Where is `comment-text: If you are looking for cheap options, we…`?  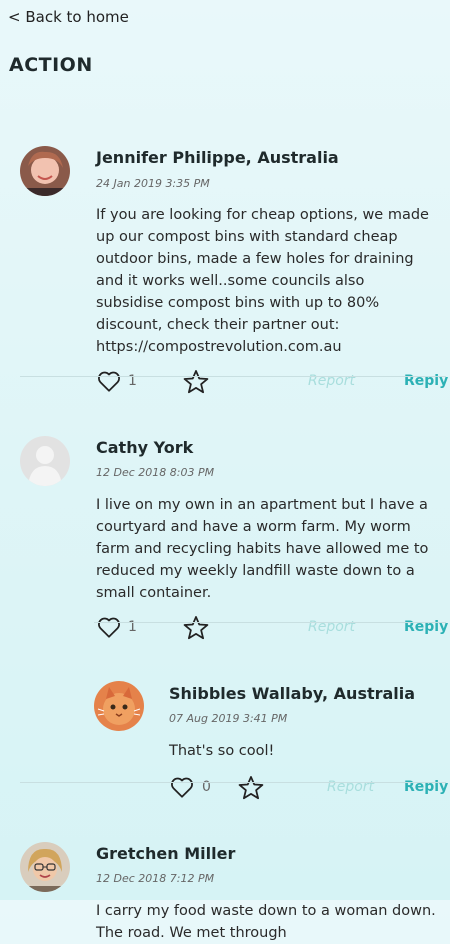
comment-text: If you are looking for cheap options, we… is located at coordinates (262, 281).